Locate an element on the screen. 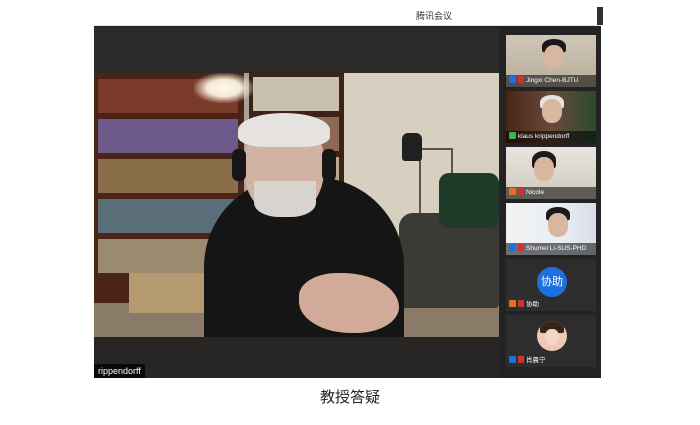 This screenshot has height=425, width=700. participant-label: Nicole is located at coordinates (551, 193).